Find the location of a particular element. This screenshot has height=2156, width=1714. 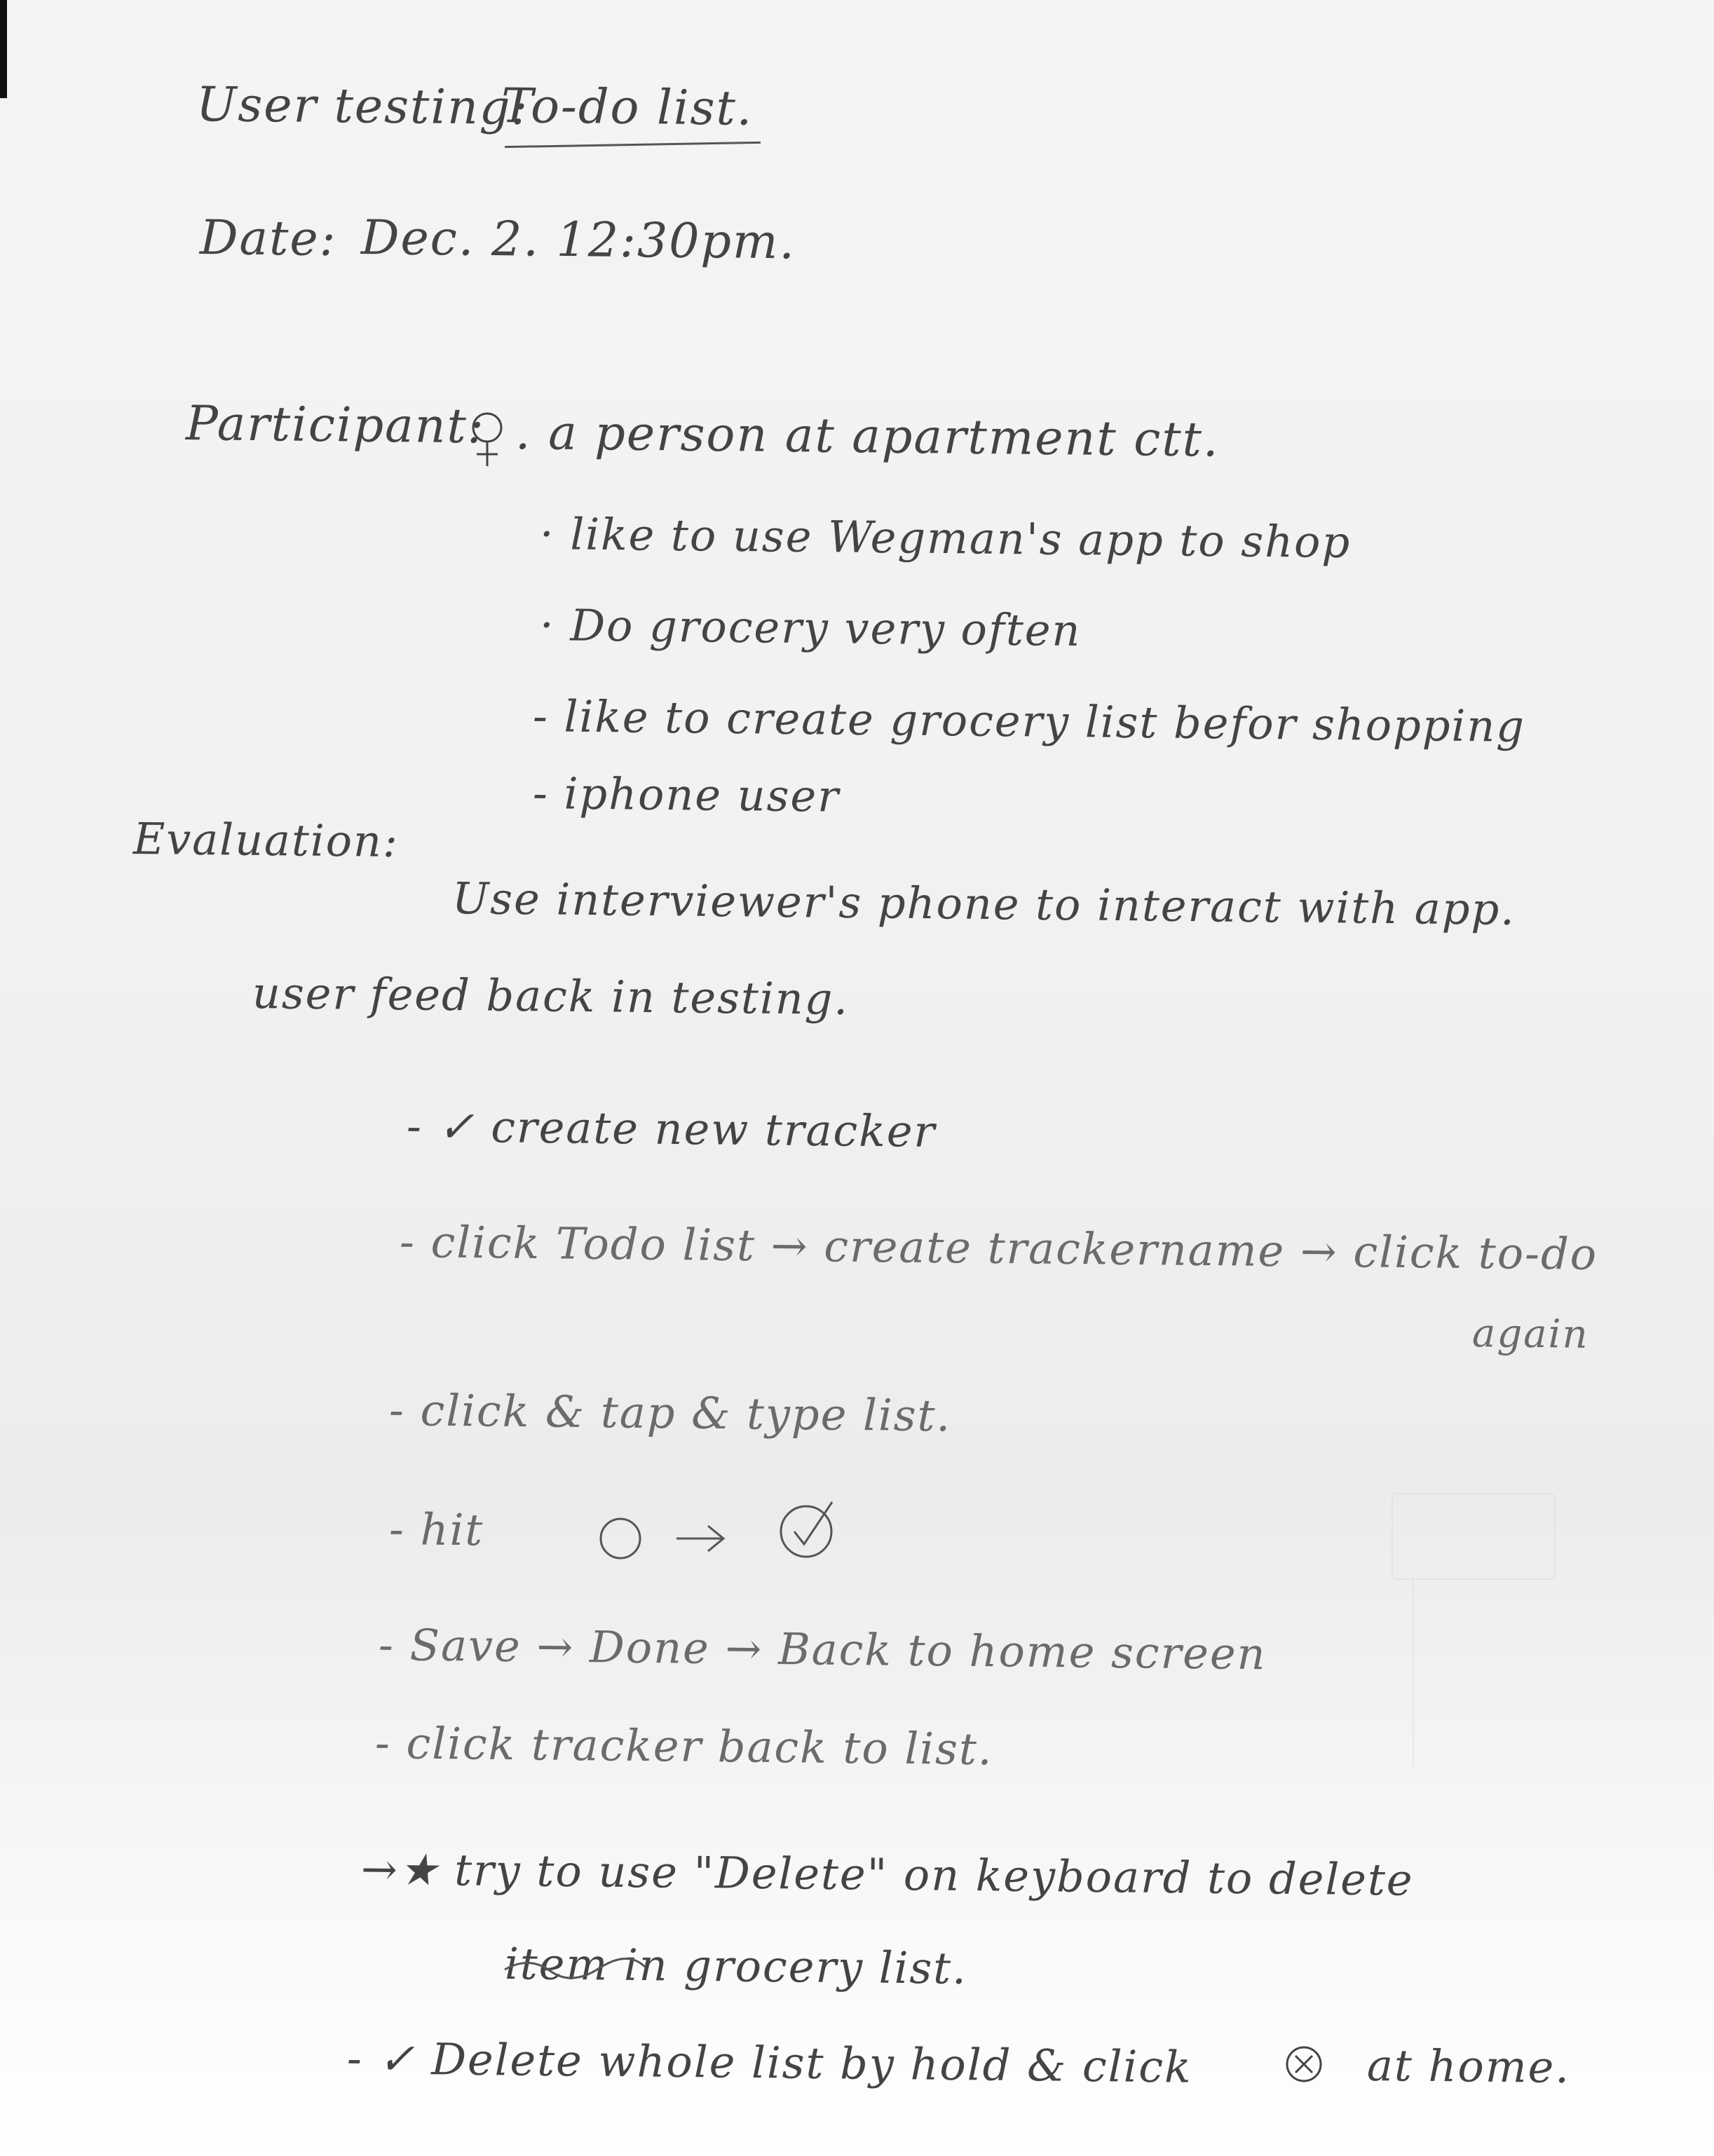

participant-description: . a person at apartment ctt. is located at coordinates (867, 436).